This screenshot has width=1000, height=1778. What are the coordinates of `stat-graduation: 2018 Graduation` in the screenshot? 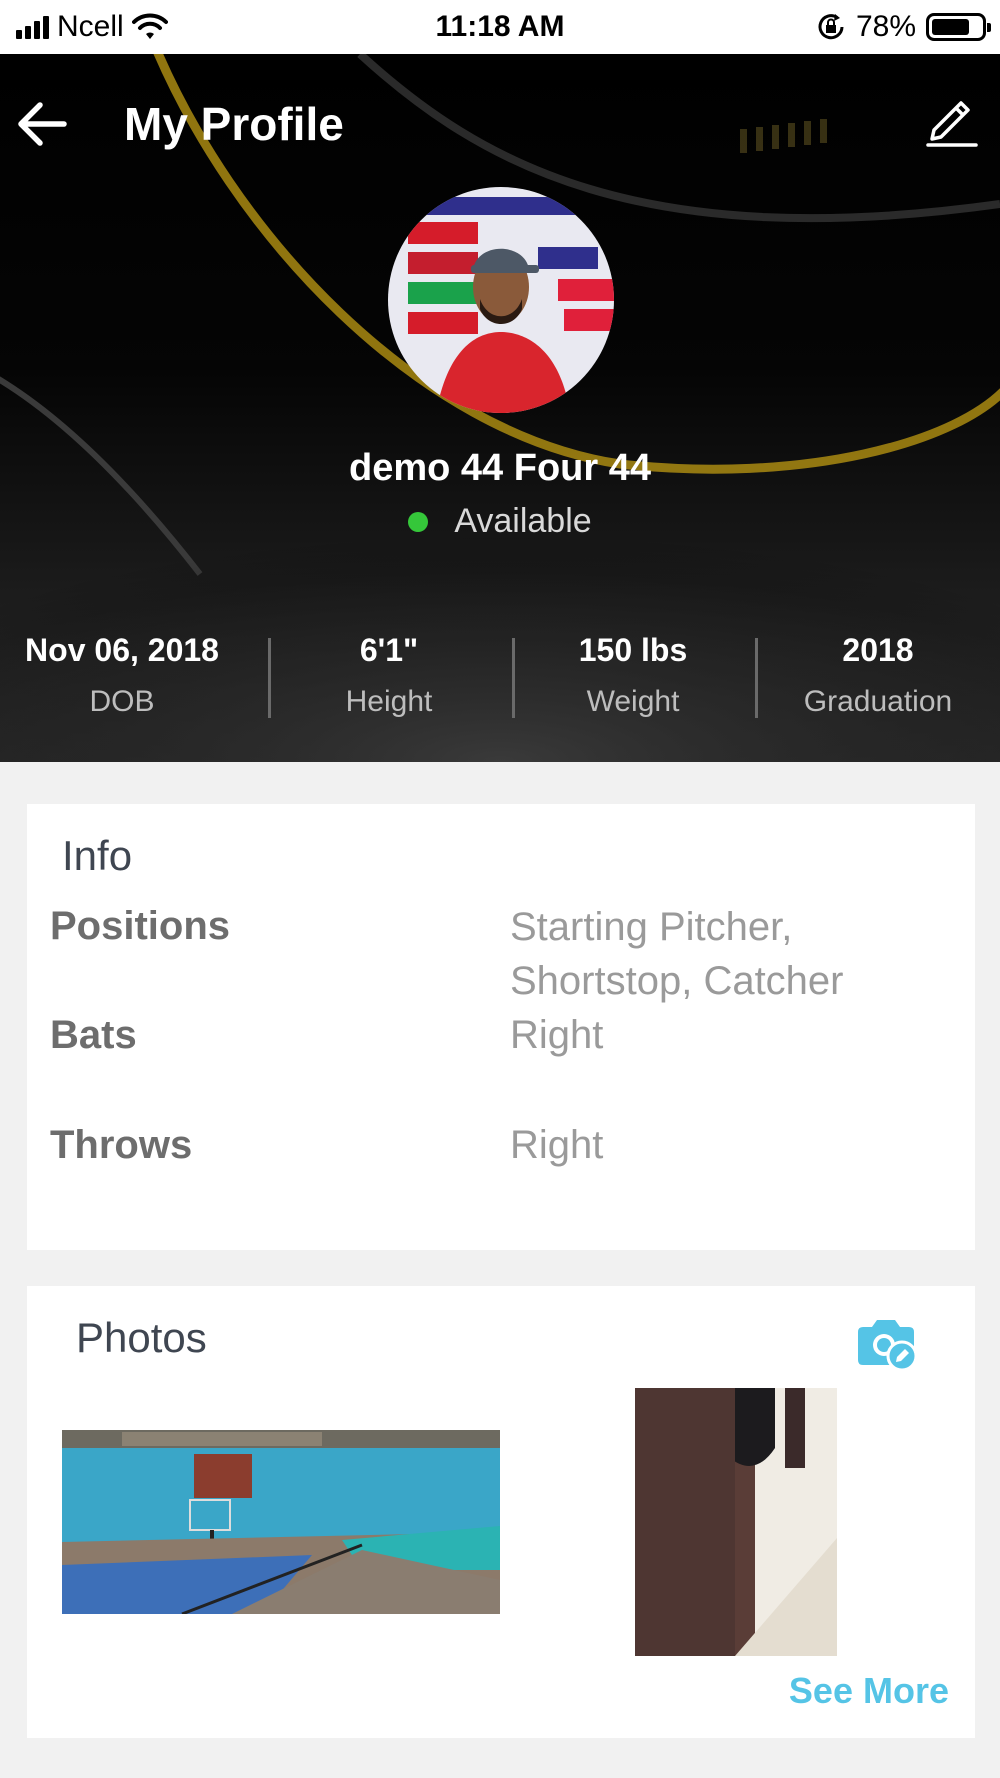 It's located at (878, 676).